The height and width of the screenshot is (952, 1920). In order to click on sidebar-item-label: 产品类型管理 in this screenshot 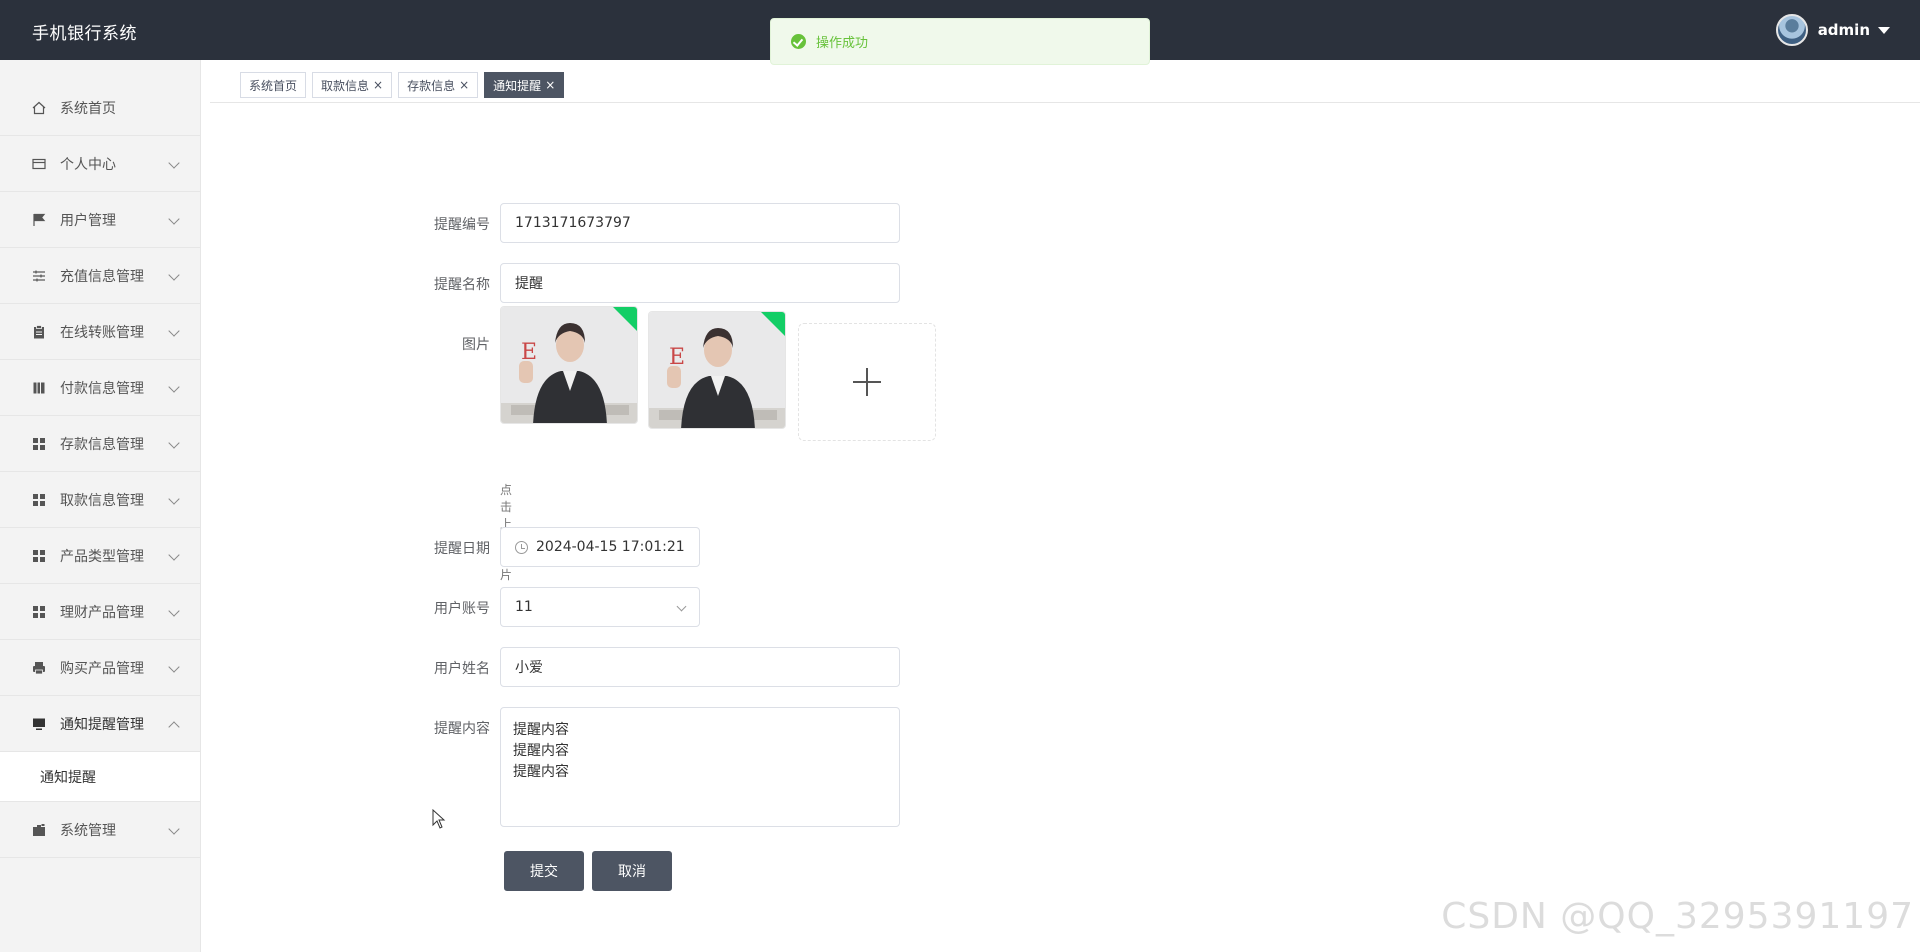, I will do `click(102, 556)`.